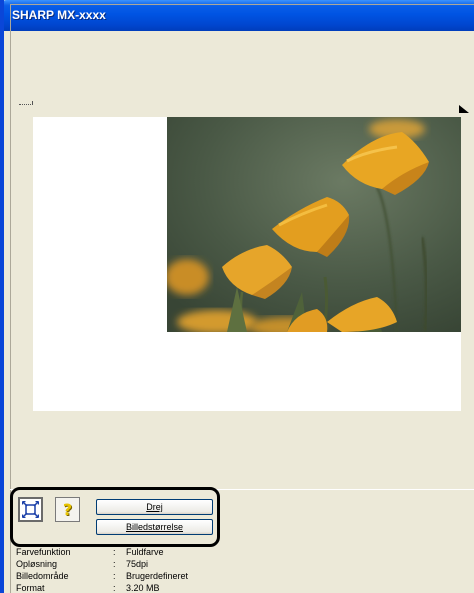 The height and width of the screenshot is (593, 474). I want to click on fit-to-window-button, so click(30, 509).